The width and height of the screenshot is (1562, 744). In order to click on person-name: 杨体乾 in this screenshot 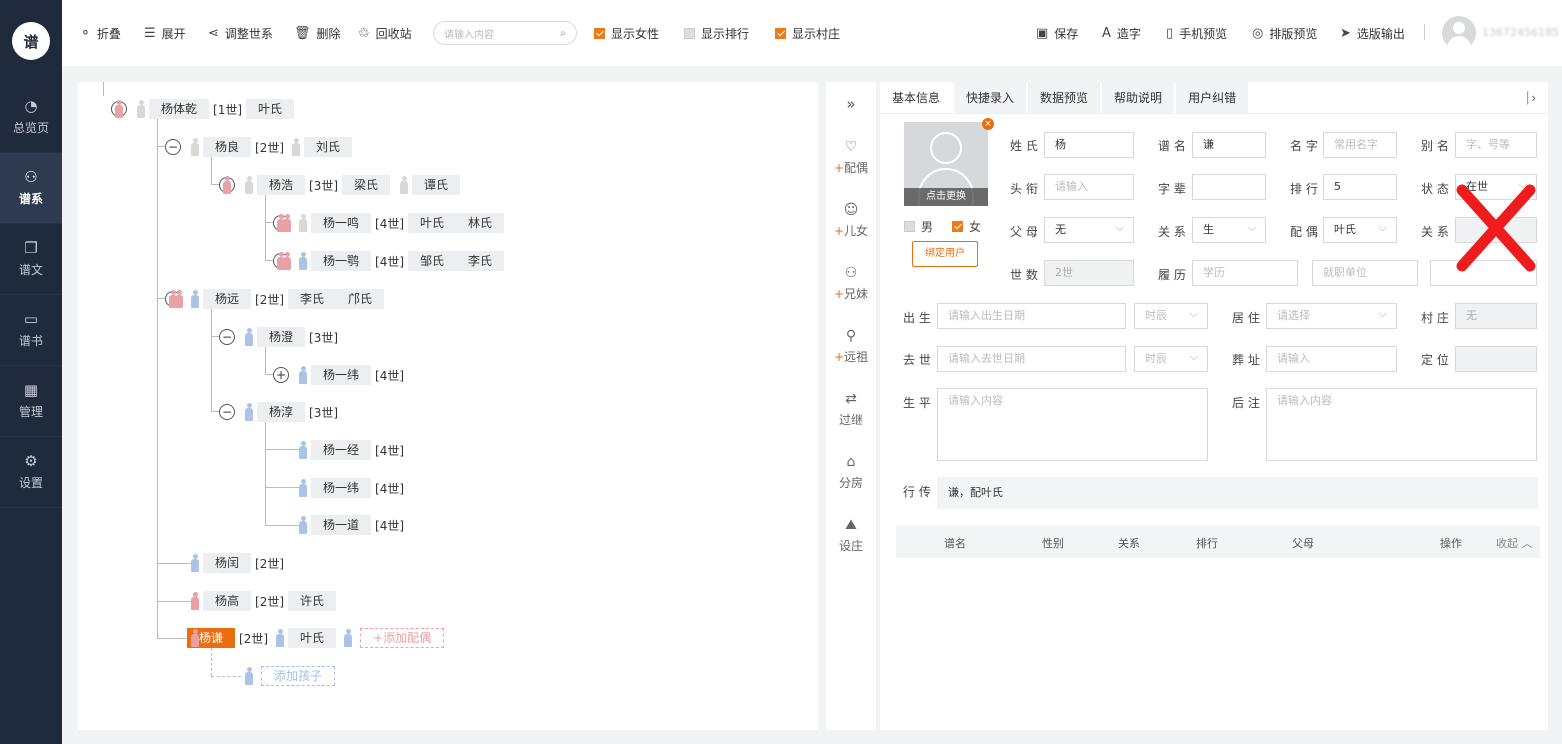, I will do `click(179, 109)`.